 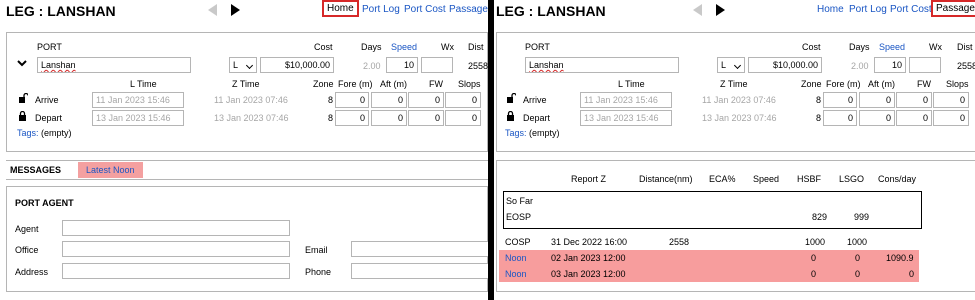 What do you see at coordinates (110, 170) in the screenshot?
I see `tab-latest-noon: Latest Noon` at bounding box center [110, 170].